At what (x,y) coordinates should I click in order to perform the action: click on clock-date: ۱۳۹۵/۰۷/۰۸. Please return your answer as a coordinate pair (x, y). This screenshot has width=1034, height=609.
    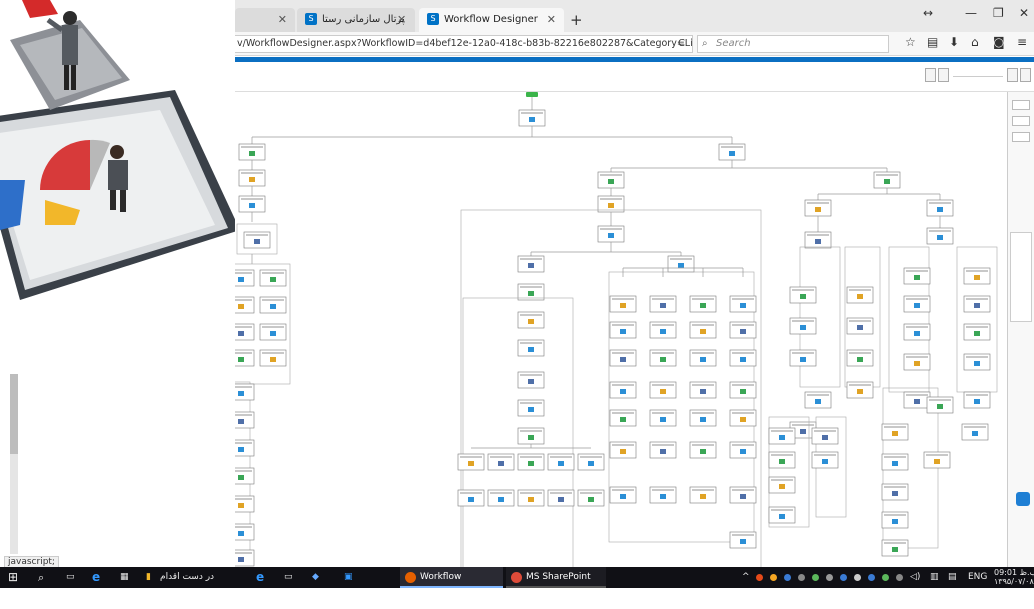
    Looking at the image, I should click on (1014, 581).